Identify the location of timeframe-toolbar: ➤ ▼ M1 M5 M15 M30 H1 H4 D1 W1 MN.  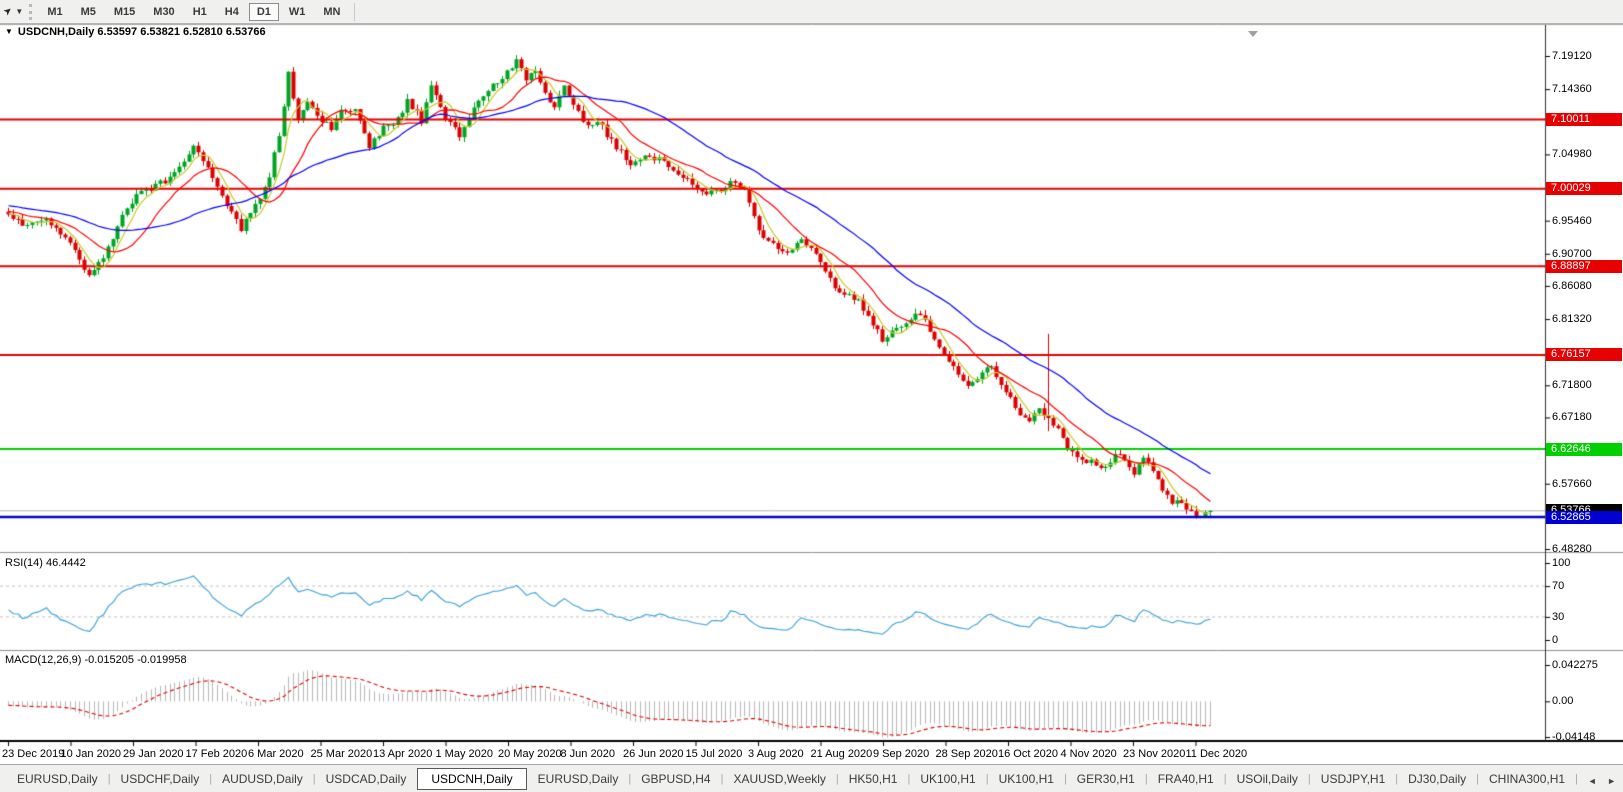
(811, 12).